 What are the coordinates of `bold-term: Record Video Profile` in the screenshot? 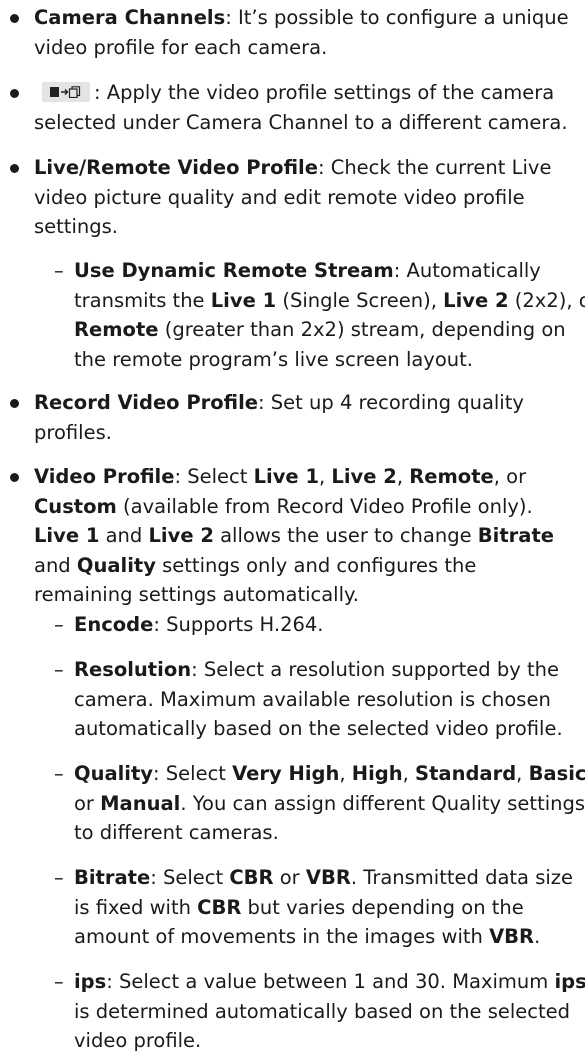 It's located at (146, 402).